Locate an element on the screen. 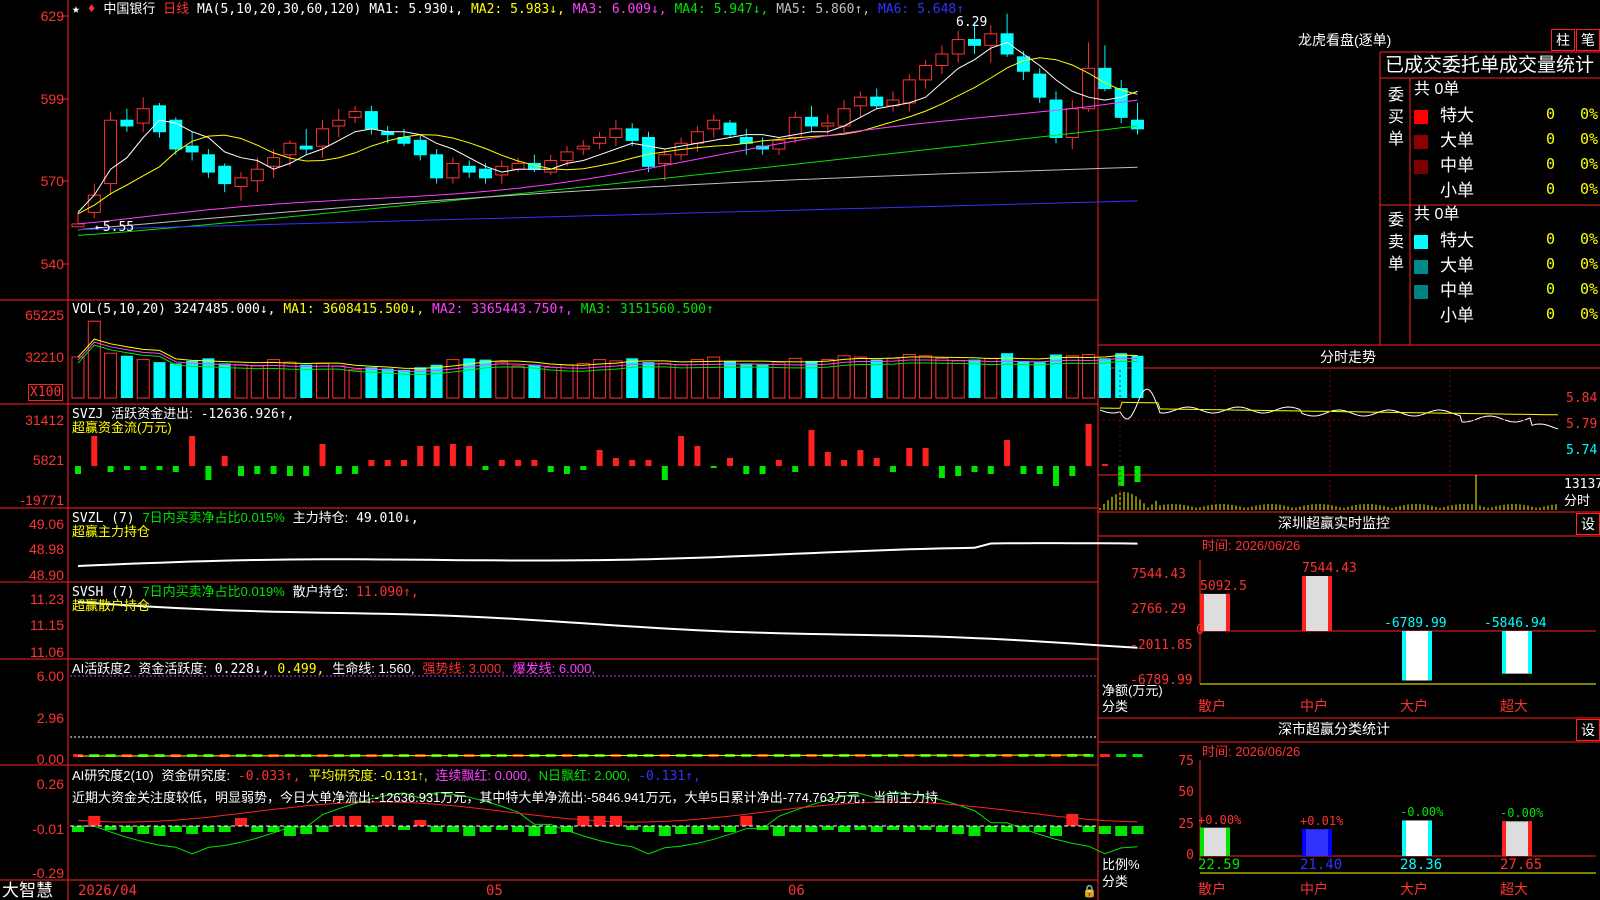  lock-icon: 🔒 is located at coordinates (1089, 891).